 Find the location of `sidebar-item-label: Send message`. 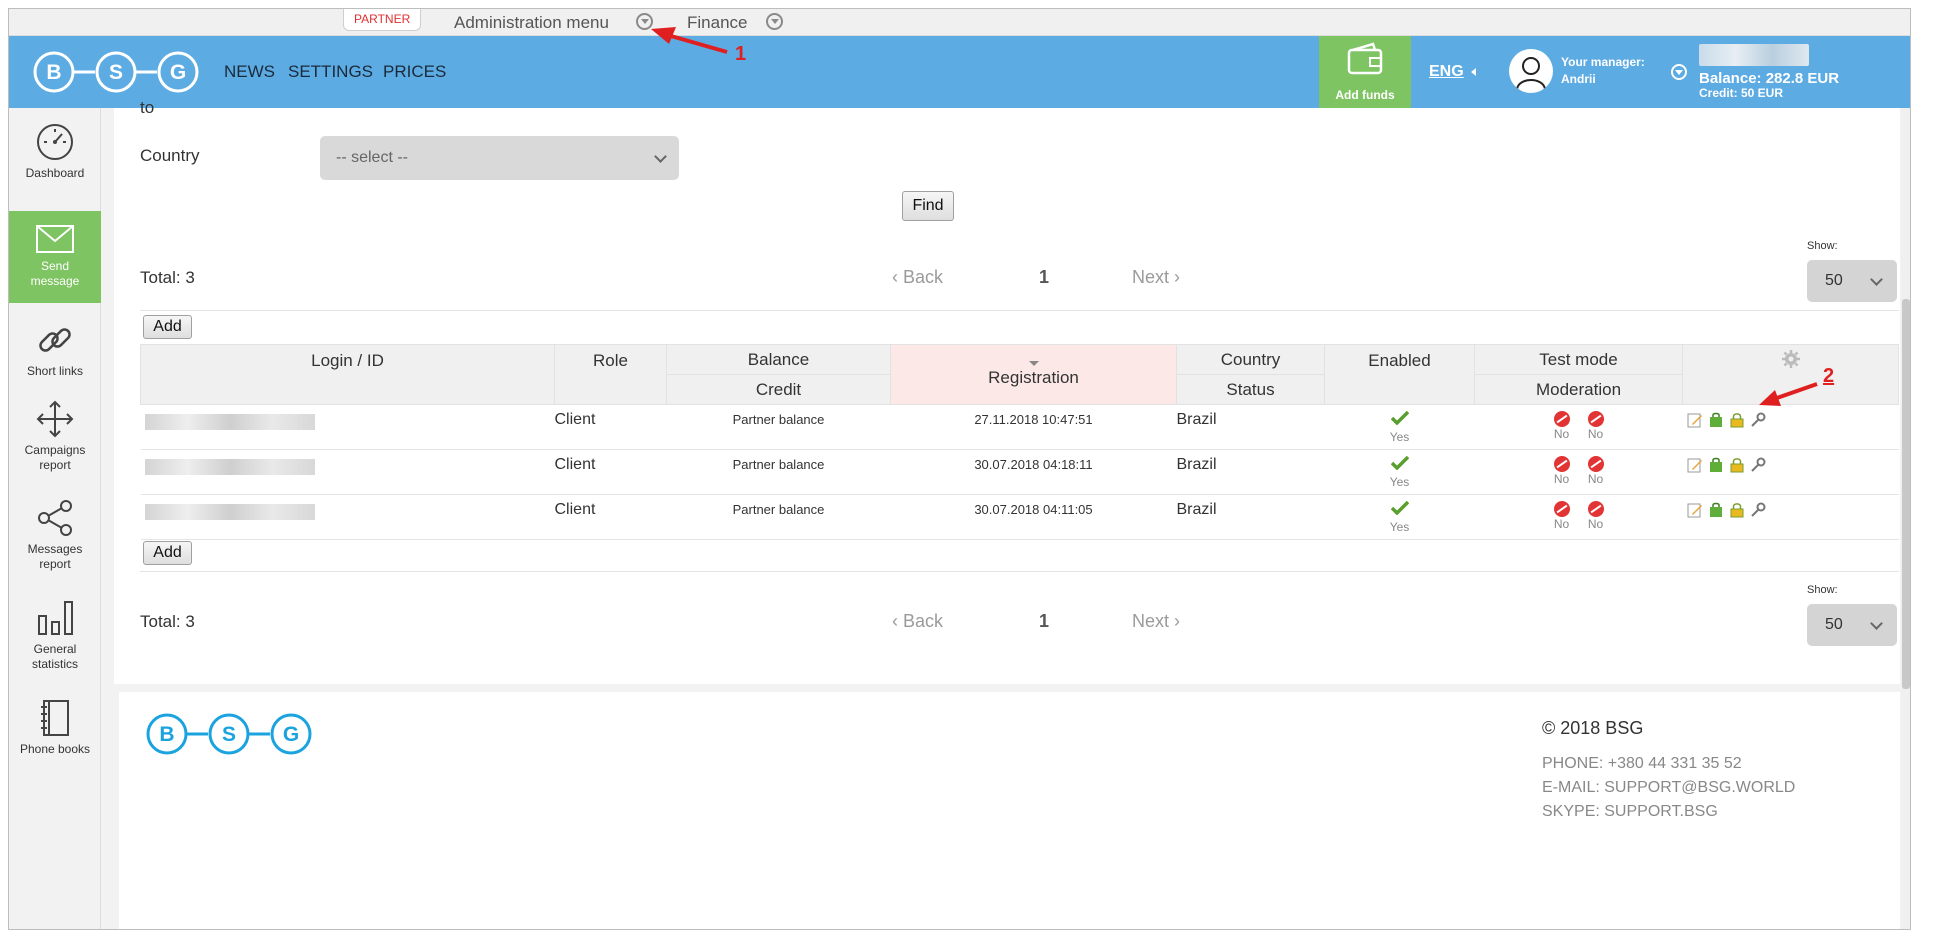

sidebar-item-label: Send message is located at coordinates (55, 273).